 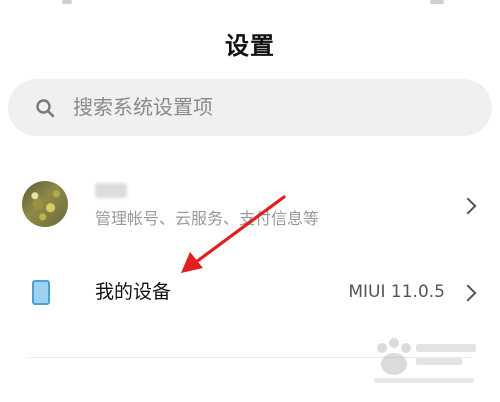 What do you see at coordinates (143, 107) in the screenshot?
I see `search-placeholder: 搜索系统设置项` at bounding box center [143, 107].